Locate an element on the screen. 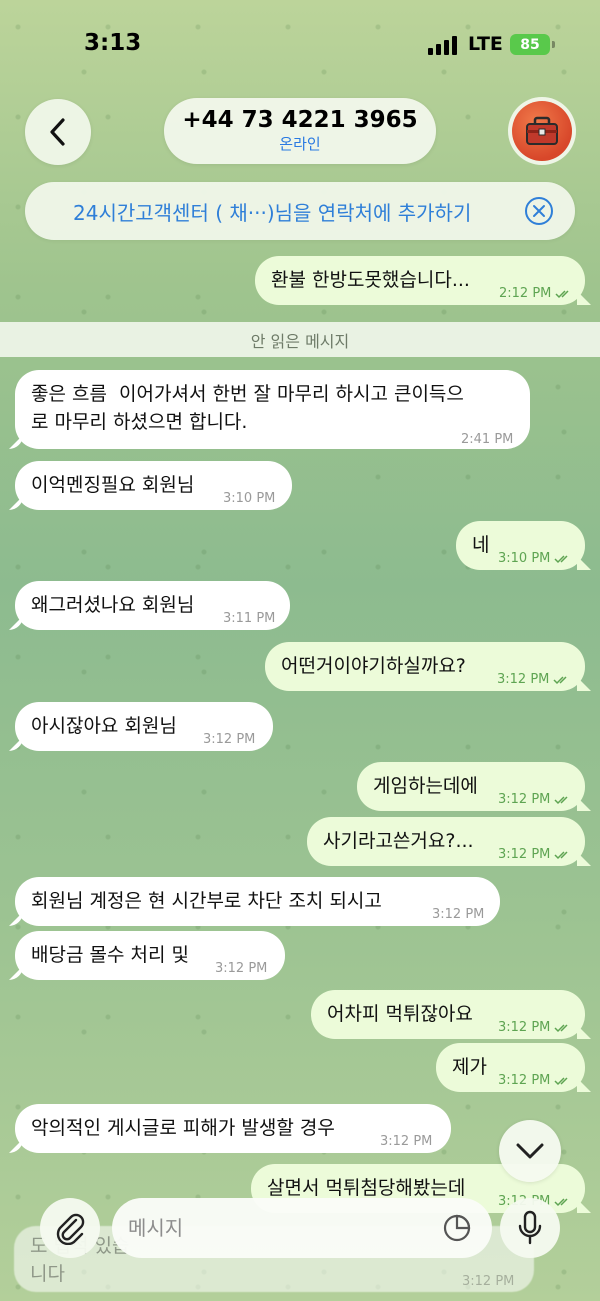 This screenshot has width=600, height=1301. voice-record-button is located at coordinates (530, 1228).